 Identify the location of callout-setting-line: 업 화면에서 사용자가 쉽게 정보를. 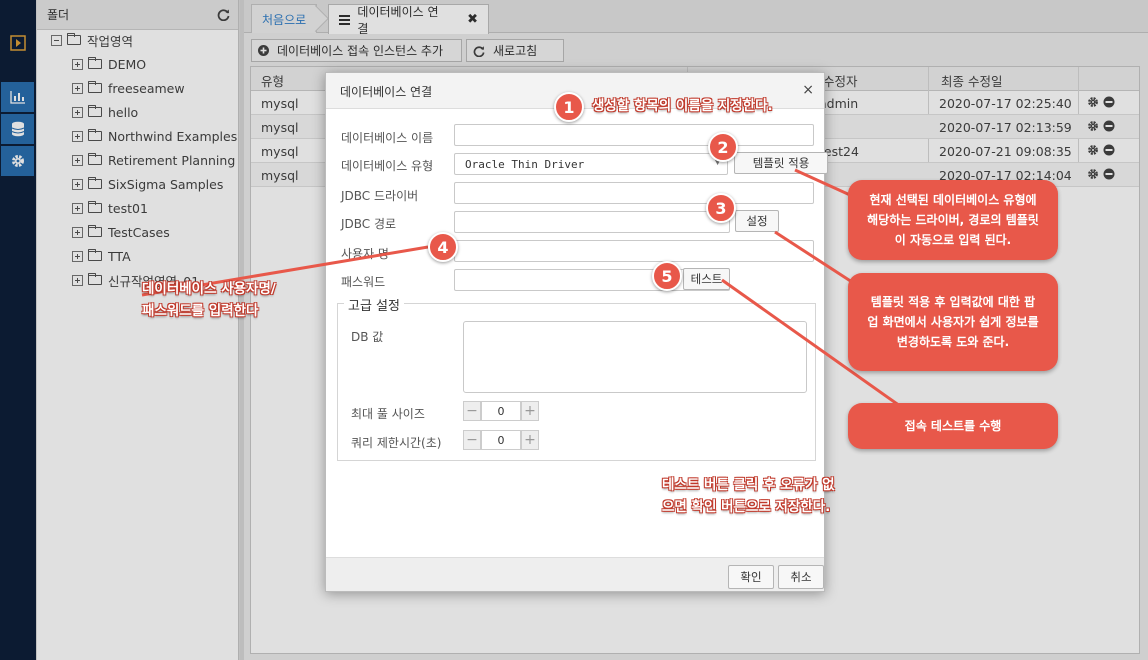
(953, 322).